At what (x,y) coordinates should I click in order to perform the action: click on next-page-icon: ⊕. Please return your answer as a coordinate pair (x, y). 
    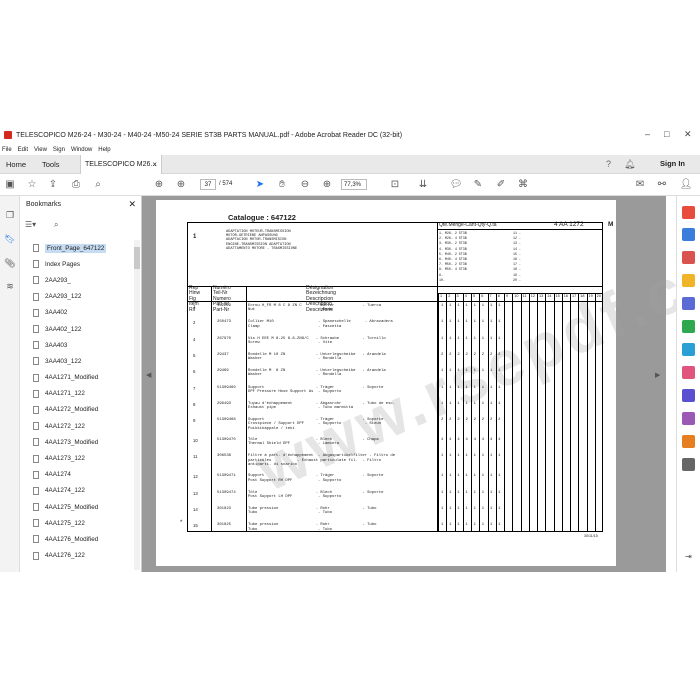
    Looking at the image, I should click on (181, 185).